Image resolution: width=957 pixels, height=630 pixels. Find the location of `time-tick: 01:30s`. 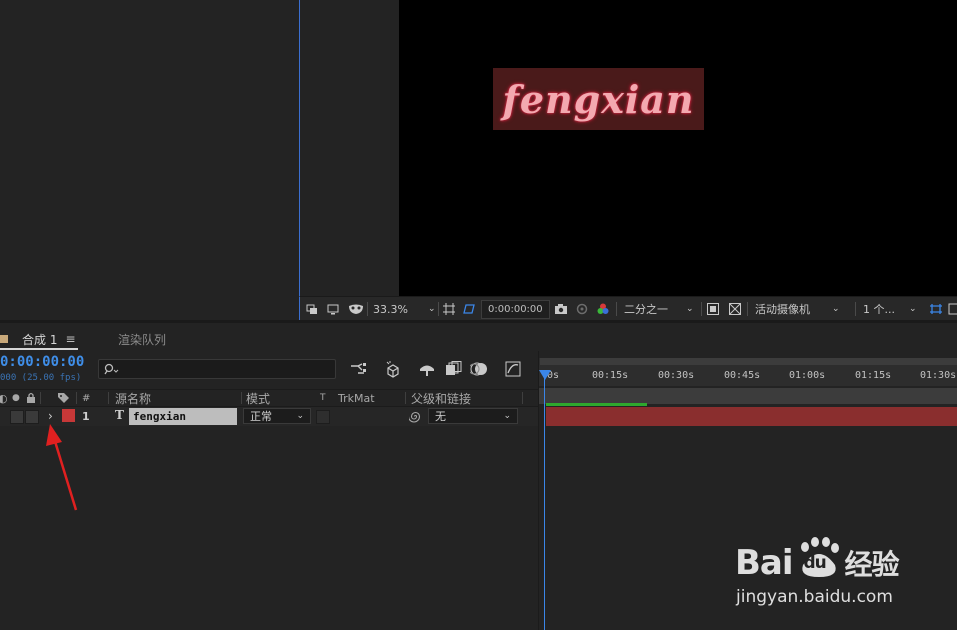

time-tick: 01:30s is located at coordinates (938, 375).